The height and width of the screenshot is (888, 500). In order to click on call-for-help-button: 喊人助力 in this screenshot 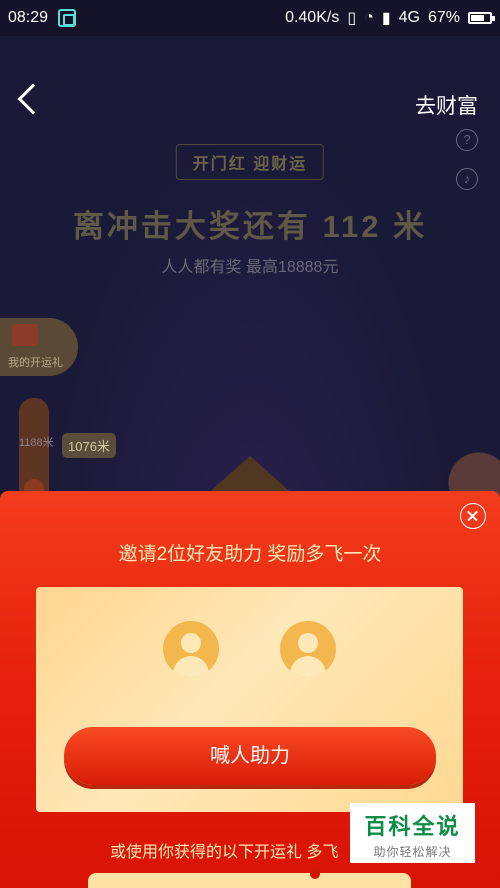, I will do `click(250, 756)`.